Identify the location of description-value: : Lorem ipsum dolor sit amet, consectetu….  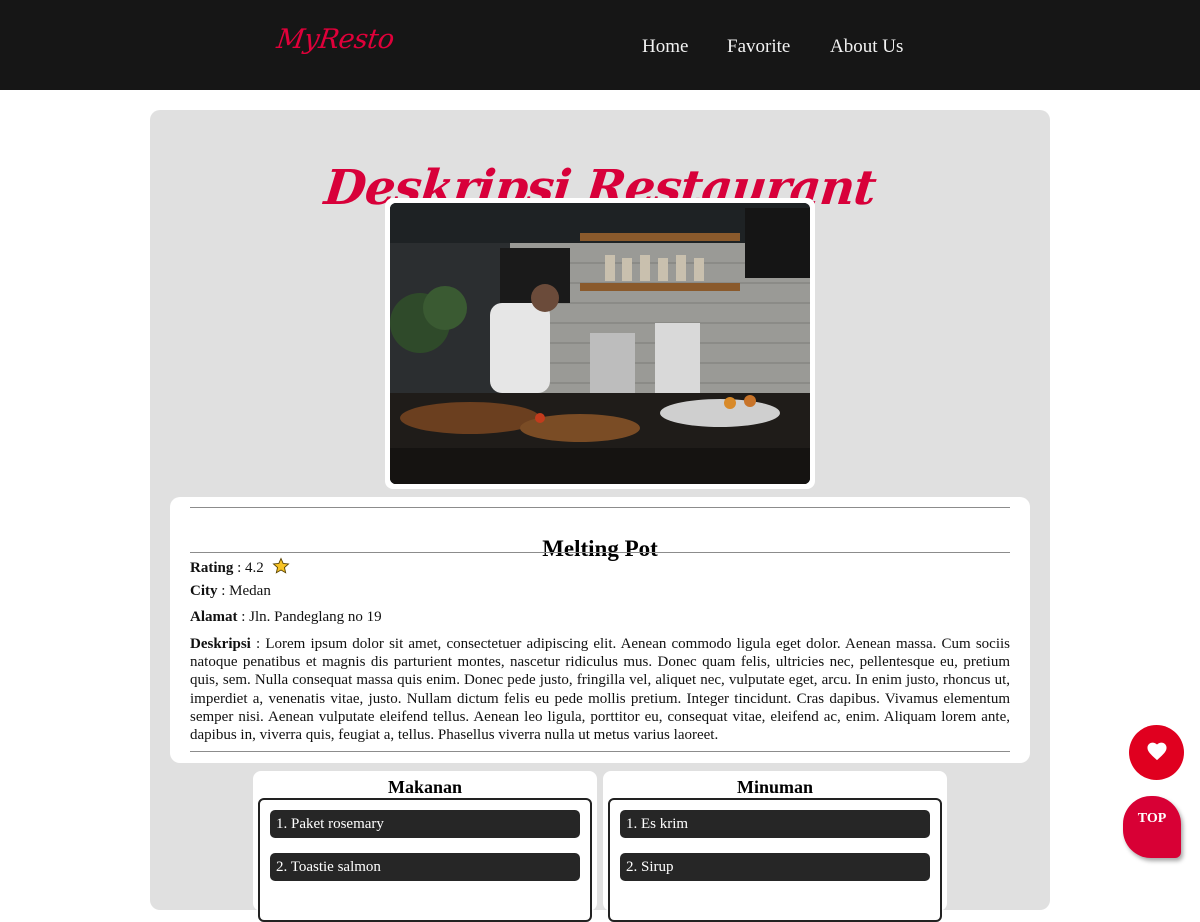
(600, 690).